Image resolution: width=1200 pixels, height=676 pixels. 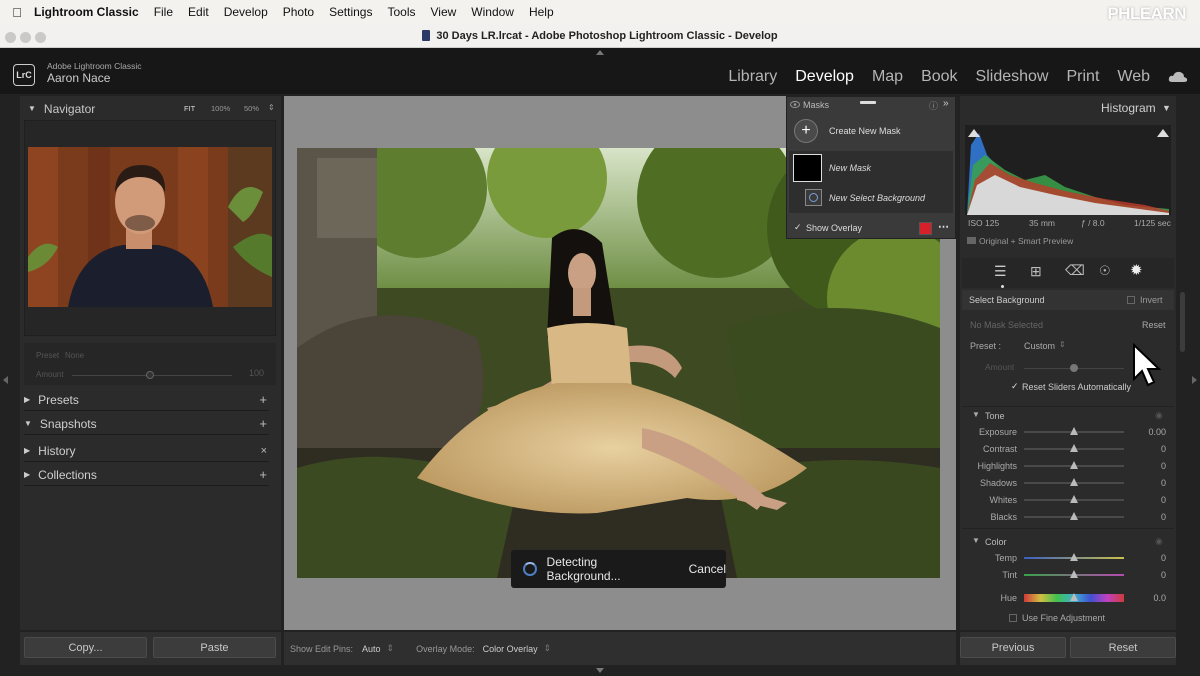 What do you see at coordinates (251, 108) in the screenshot?
I see `zoom-50: 50%` at bounding box center [251, 108].